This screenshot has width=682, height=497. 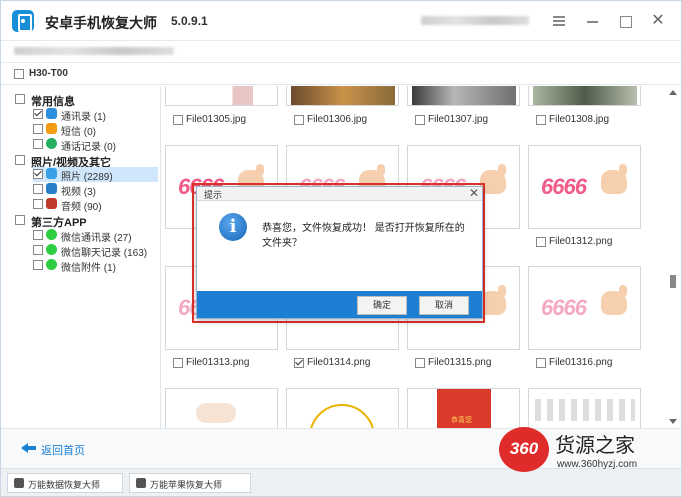 What do you see at coordinates (78, 192) in the screenshot?
I see `item-label: 视频 (3)` at bounding box center [78, 192].